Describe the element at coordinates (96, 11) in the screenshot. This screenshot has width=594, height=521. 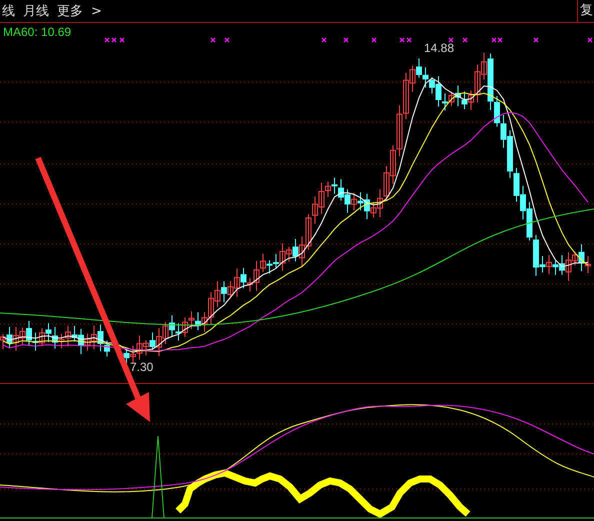
I see `more-arrow: >` at that location.